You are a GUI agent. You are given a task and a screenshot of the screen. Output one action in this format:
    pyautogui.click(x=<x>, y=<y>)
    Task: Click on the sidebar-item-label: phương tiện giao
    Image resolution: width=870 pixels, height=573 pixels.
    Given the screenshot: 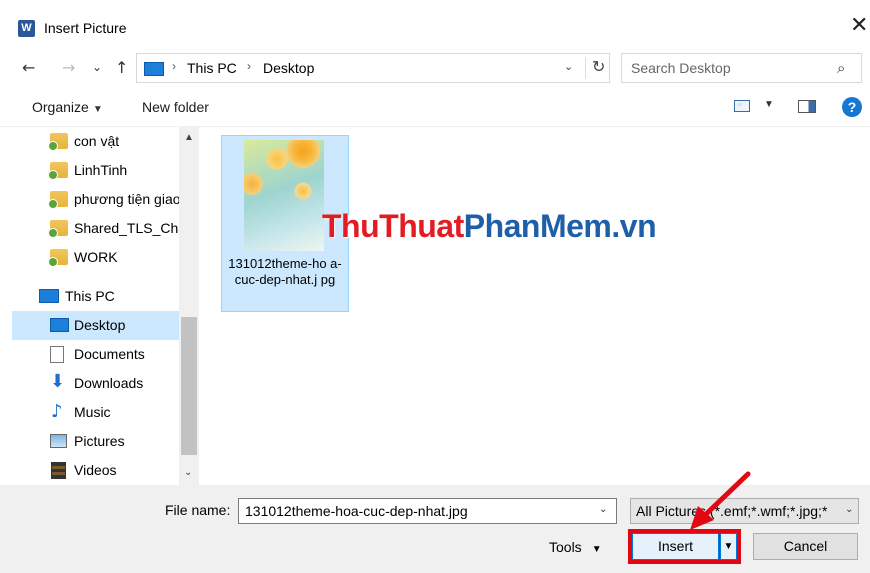 What is the action you would take?
    pyautogui.click(x=126, y=199)
    